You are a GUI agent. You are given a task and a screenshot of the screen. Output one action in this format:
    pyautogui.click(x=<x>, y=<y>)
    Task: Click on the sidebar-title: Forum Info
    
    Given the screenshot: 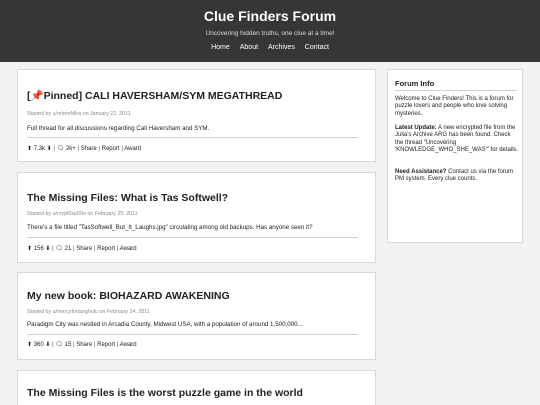 What is the action you would take?
    pyautogui.click(x=415, y=83)
    